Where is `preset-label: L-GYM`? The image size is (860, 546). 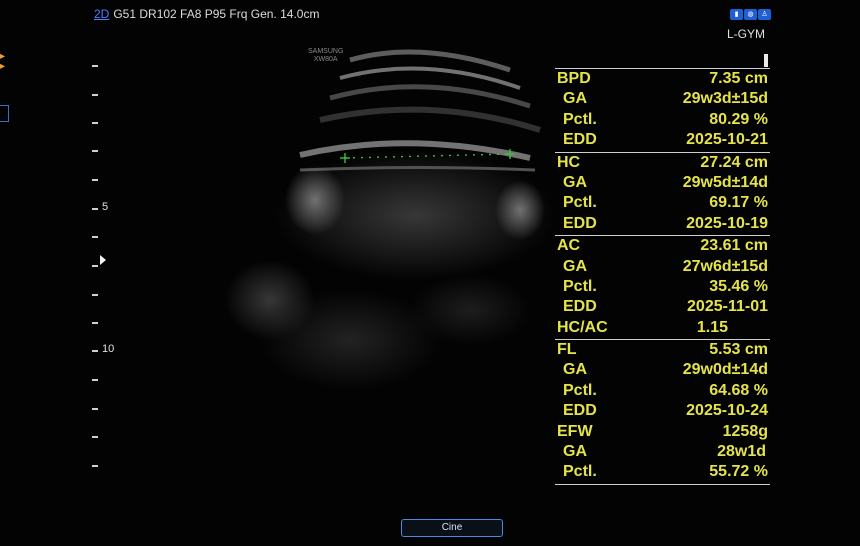 preset-label: L-GYM is located at coordinates (745, 34).